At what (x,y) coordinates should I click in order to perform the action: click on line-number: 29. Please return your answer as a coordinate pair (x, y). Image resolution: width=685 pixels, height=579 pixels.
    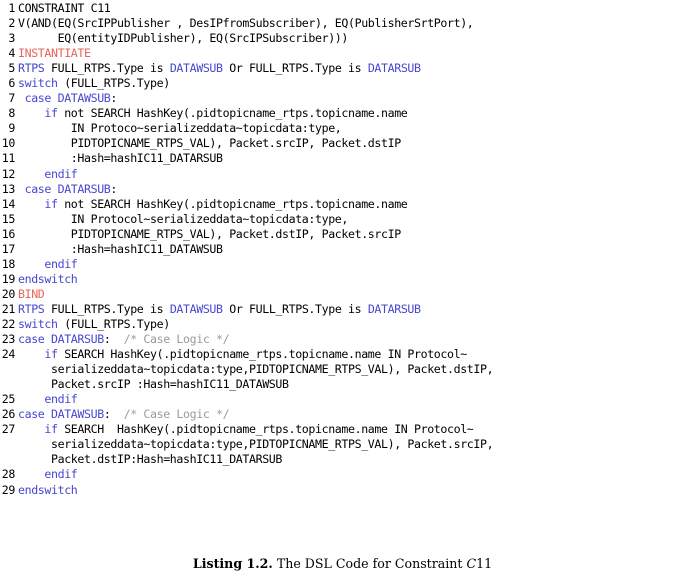
    Looking at the image, I should click on (8, 489).